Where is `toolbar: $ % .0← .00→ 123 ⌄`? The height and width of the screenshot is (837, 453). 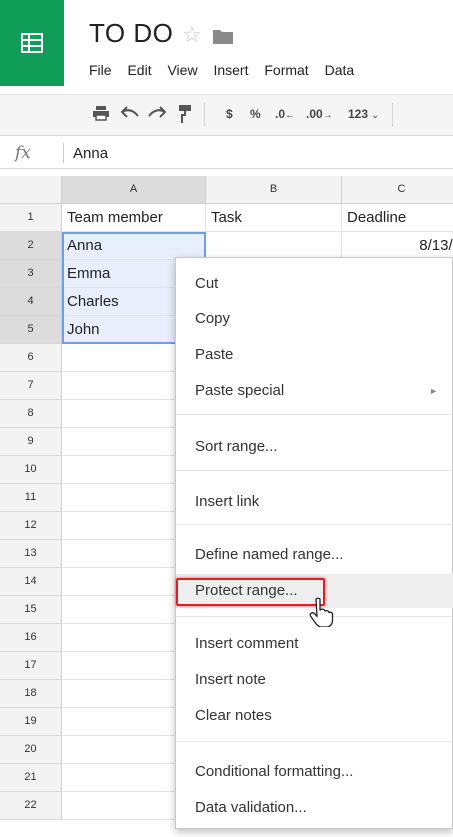 toolbar: $ % .0← .00→ 123 ⌄ is located at coordinates (226, 115).